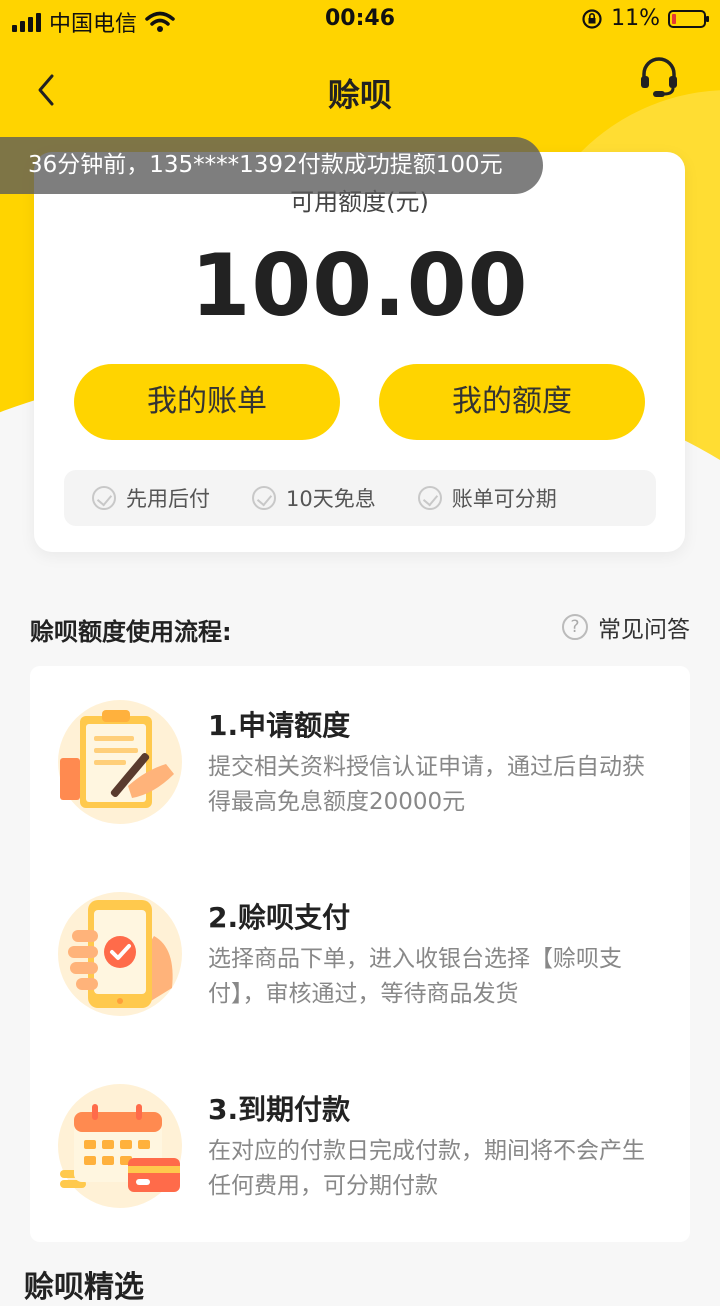 This screenshot has height=1306, width=720. I want to click on process-step: 3.到期付款 在对应的付款日完成付款，期间将不会产生任何费用，可分期付款, so click(360, 1145).